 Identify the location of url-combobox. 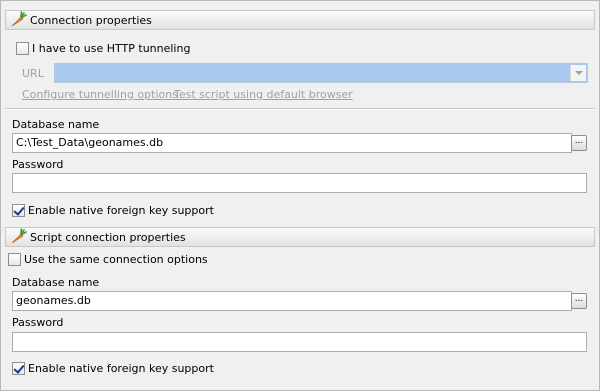
(321, 73).